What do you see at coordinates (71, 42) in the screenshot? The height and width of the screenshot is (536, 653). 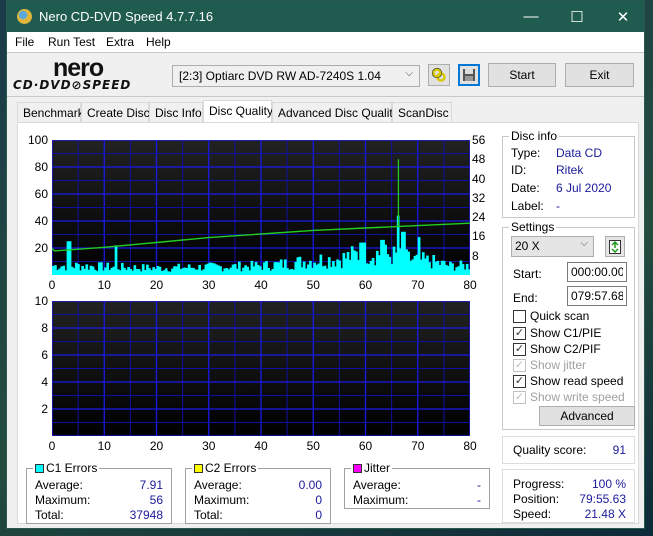 I see `menu-run-test: Run Test` at bounding box center [71, 42].